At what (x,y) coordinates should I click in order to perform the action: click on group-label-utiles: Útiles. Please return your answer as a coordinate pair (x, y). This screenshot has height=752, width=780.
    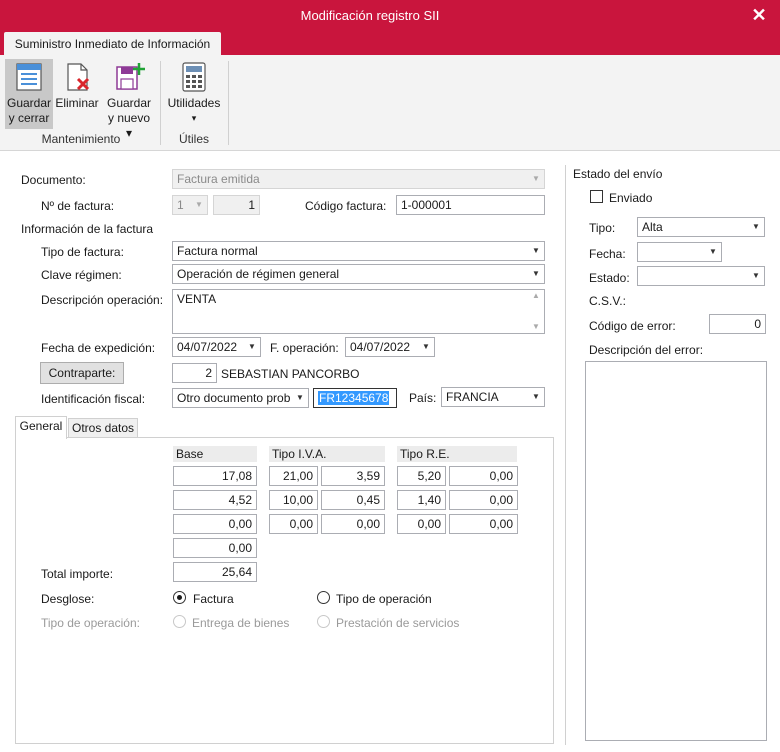
    Looking at the image, I should click on (193, 139).